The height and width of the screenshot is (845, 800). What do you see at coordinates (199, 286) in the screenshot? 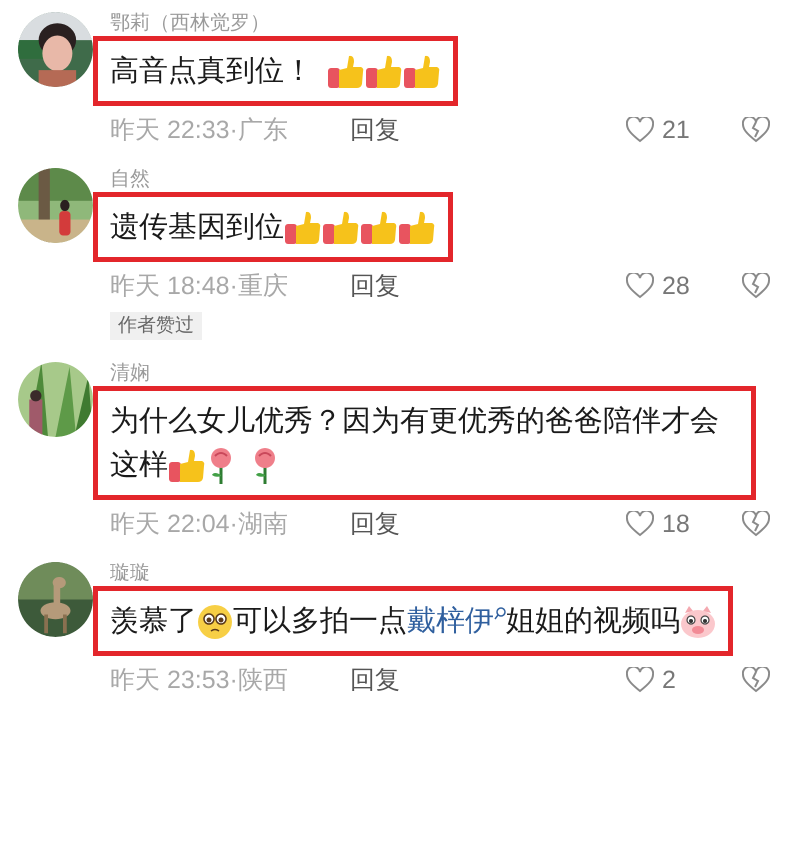
I see `timestamp-location: 昨天 18:48·重庆` at bounding box center [199, 286].